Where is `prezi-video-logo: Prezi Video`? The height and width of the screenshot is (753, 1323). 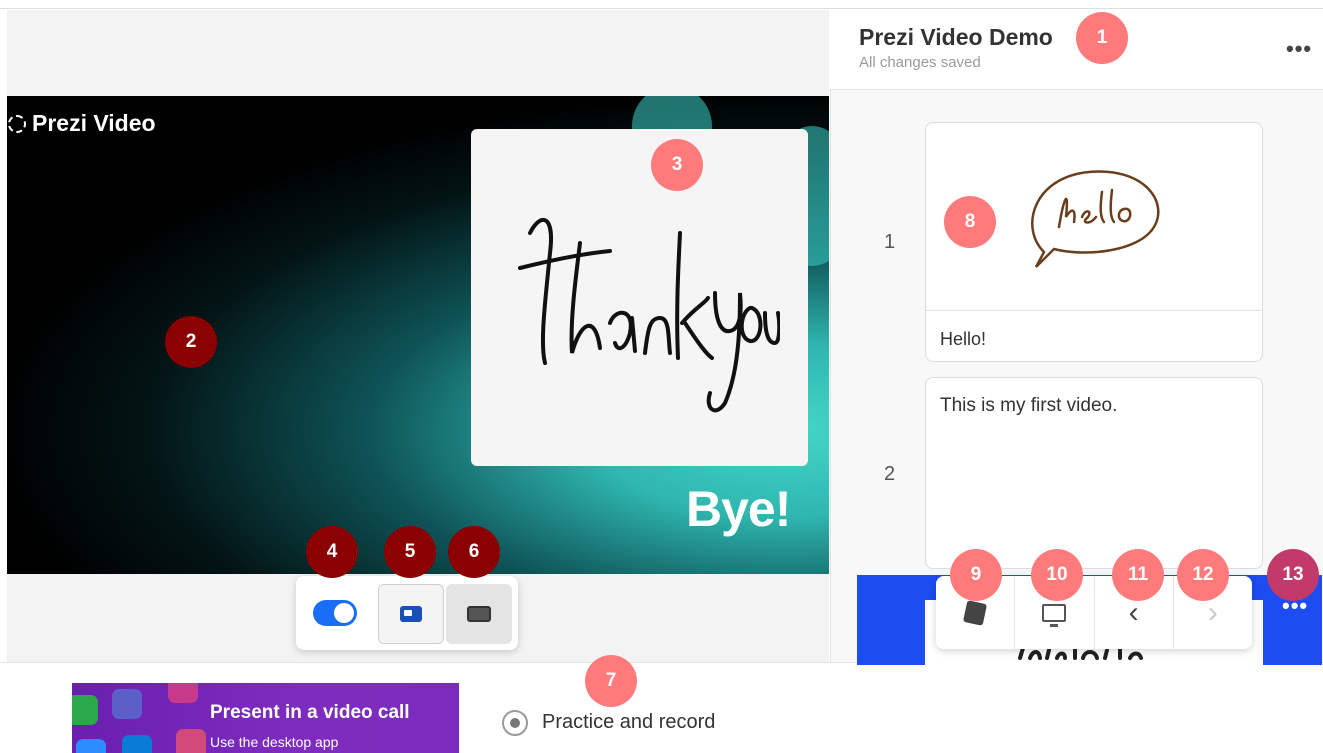
prezi-video-logo: Prezi Video is located at coordinates (82, 123).